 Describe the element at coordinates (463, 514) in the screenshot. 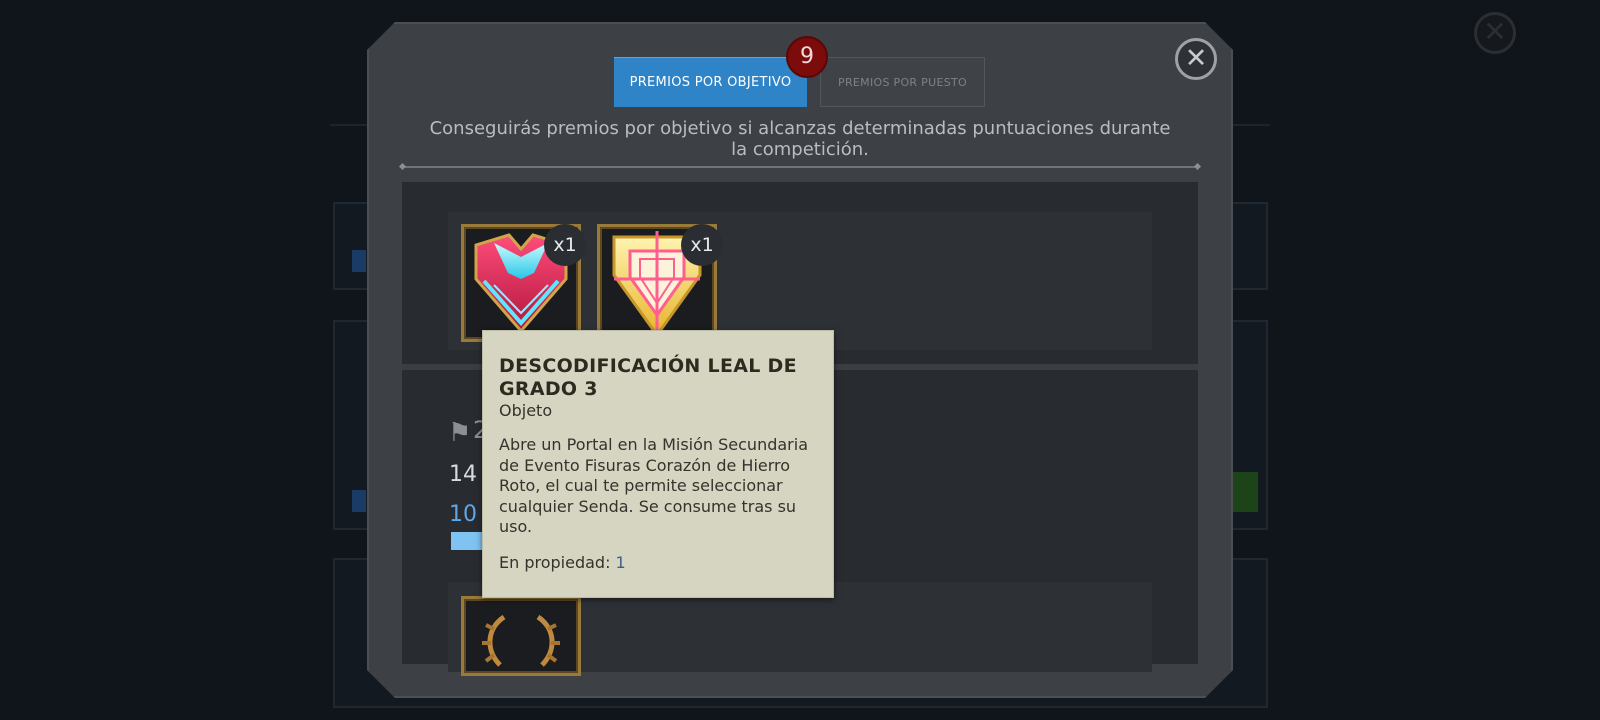

I see `milestone-points: 10` at that location.